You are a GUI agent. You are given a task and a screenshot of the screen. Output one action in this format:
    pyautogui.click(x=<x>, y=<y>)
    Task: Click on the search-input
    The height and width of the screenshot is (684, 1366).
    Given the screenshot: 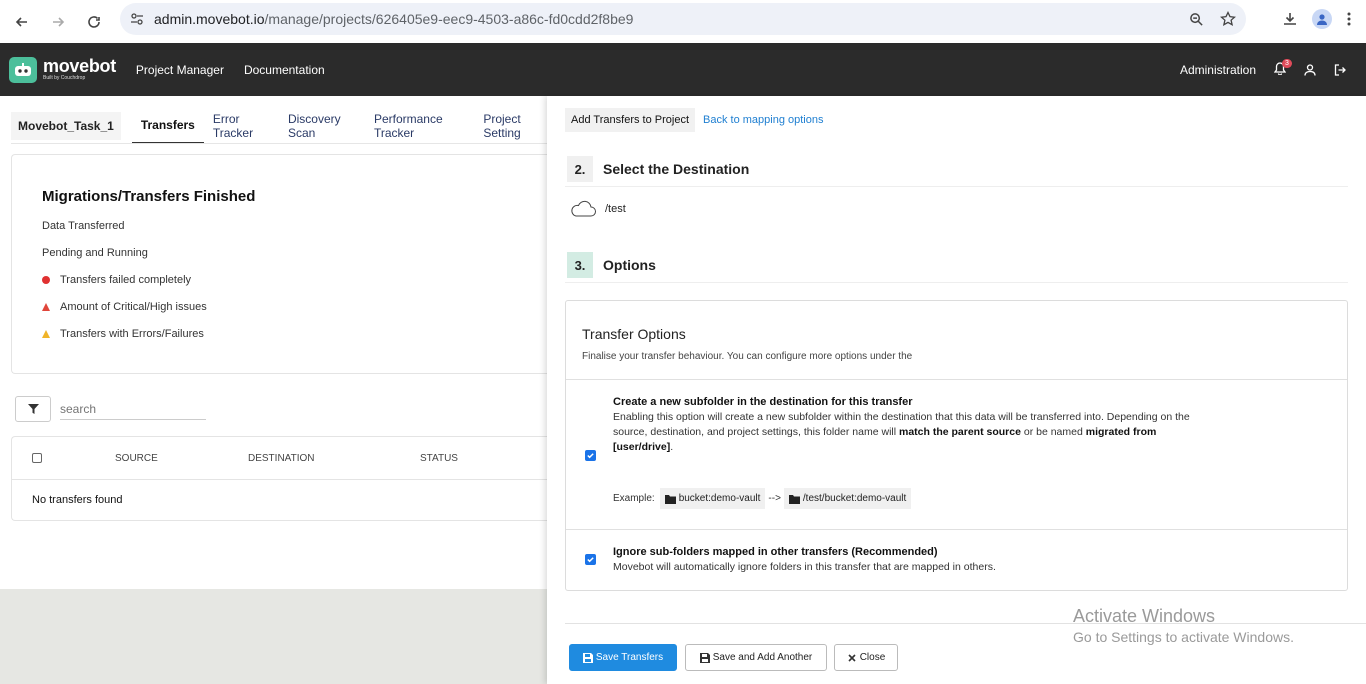 What is the action you would take?
    pyautogui.click(x=133, y=409)
    